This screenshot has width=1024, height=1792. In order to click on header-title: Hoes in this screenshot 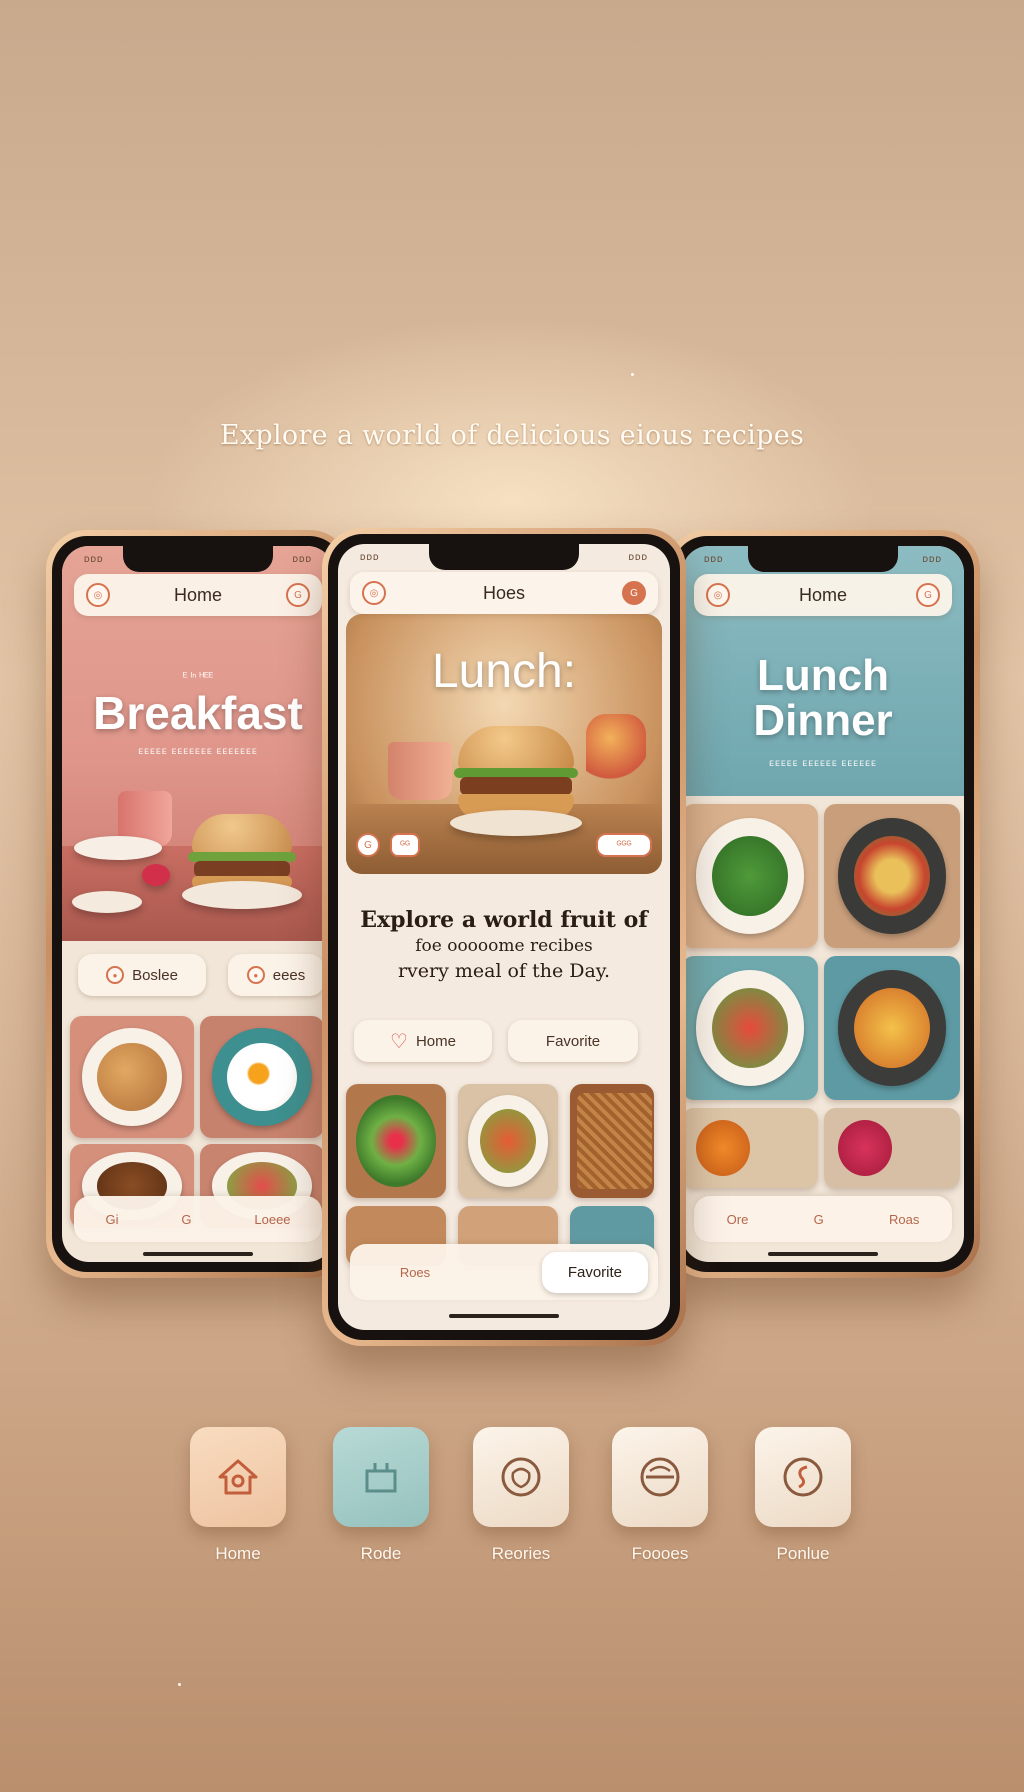, I will do `click(504, 592)`.